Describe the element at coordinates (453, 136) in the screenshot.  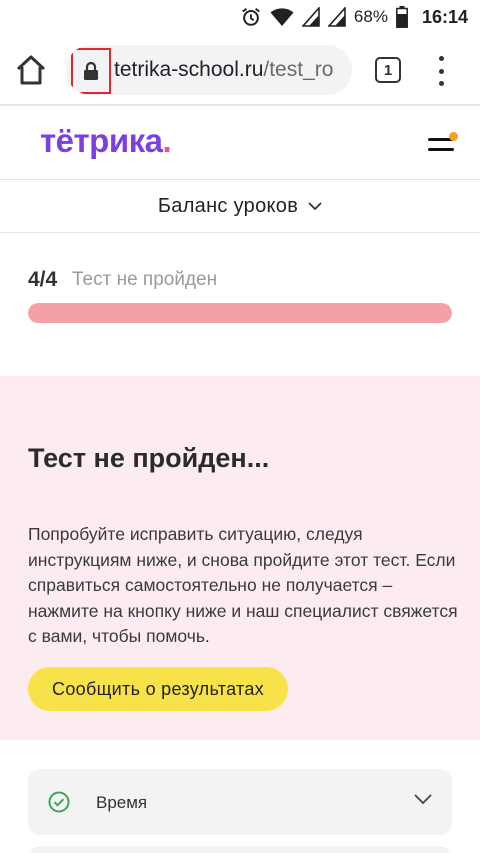
I see `notification-badge` at that location.